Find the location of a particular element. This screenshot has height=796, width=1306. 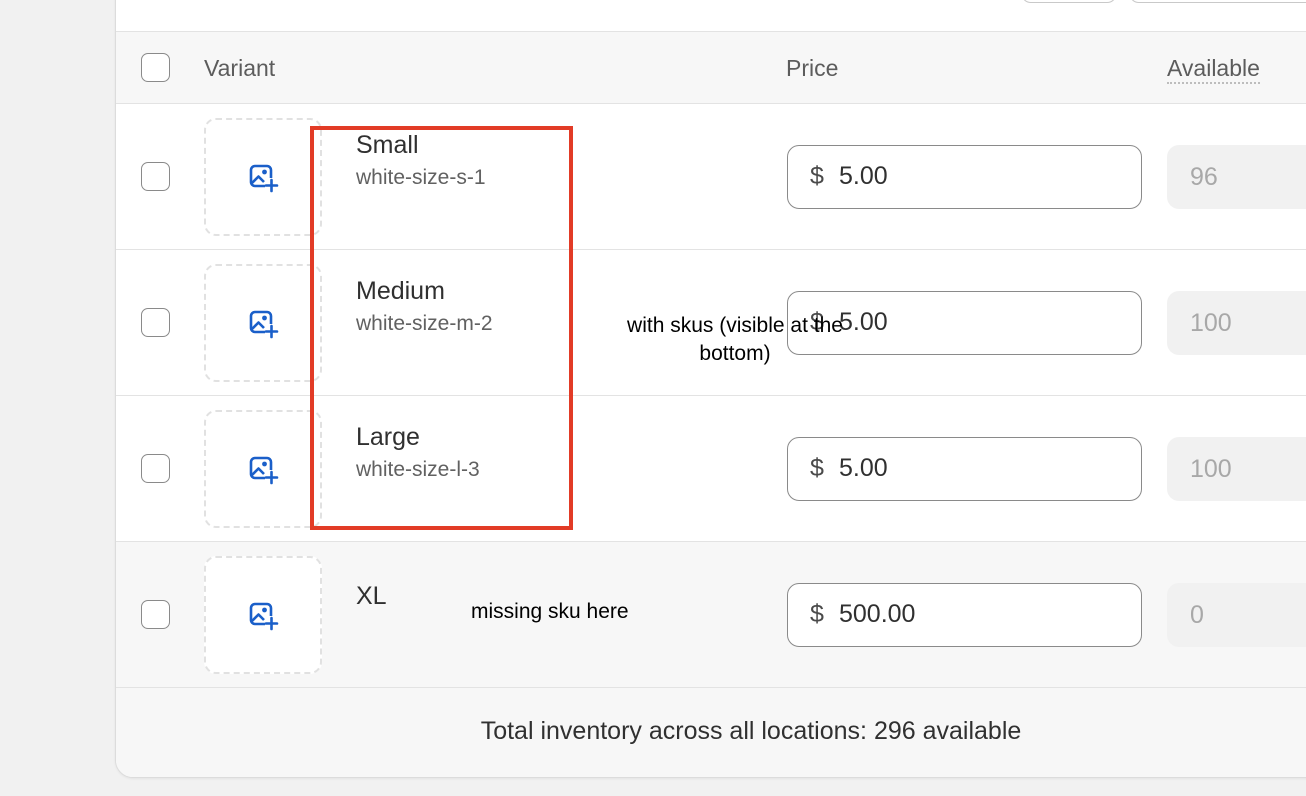

price-value: 500.00 is located at coordinates (877, 614).